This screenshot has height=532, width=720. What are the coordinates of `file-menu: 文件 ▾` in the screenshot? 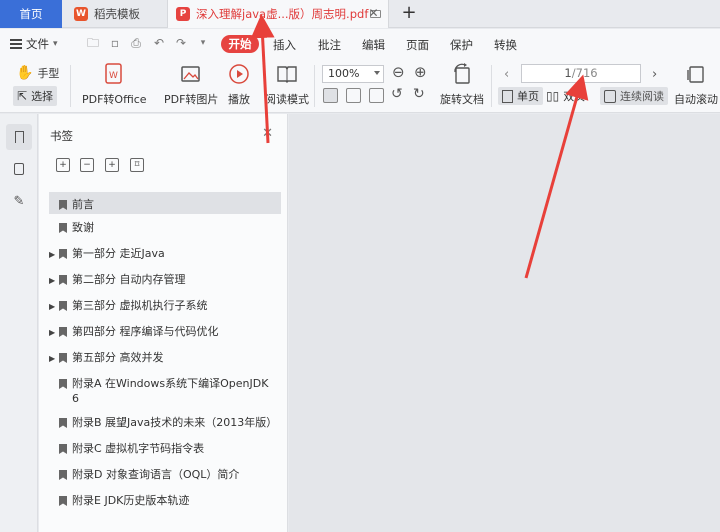 It's located at (34, 44).